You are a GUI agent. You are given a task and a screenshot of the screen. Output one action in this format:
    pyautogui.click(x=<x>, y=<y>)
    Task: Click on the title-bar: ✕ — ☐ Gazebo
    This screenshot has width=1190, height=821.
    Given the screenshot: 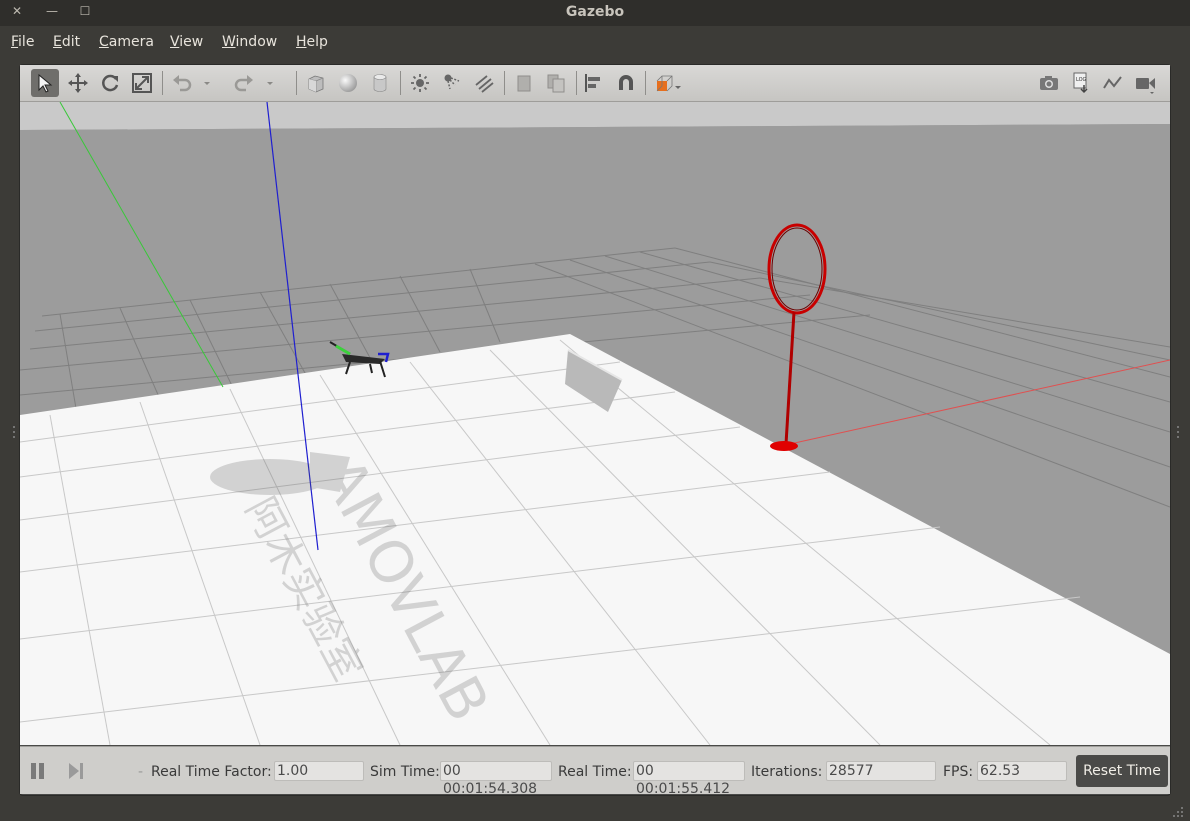 What is the action you would take?
    pyautogui.click(x=595, y=13)
    